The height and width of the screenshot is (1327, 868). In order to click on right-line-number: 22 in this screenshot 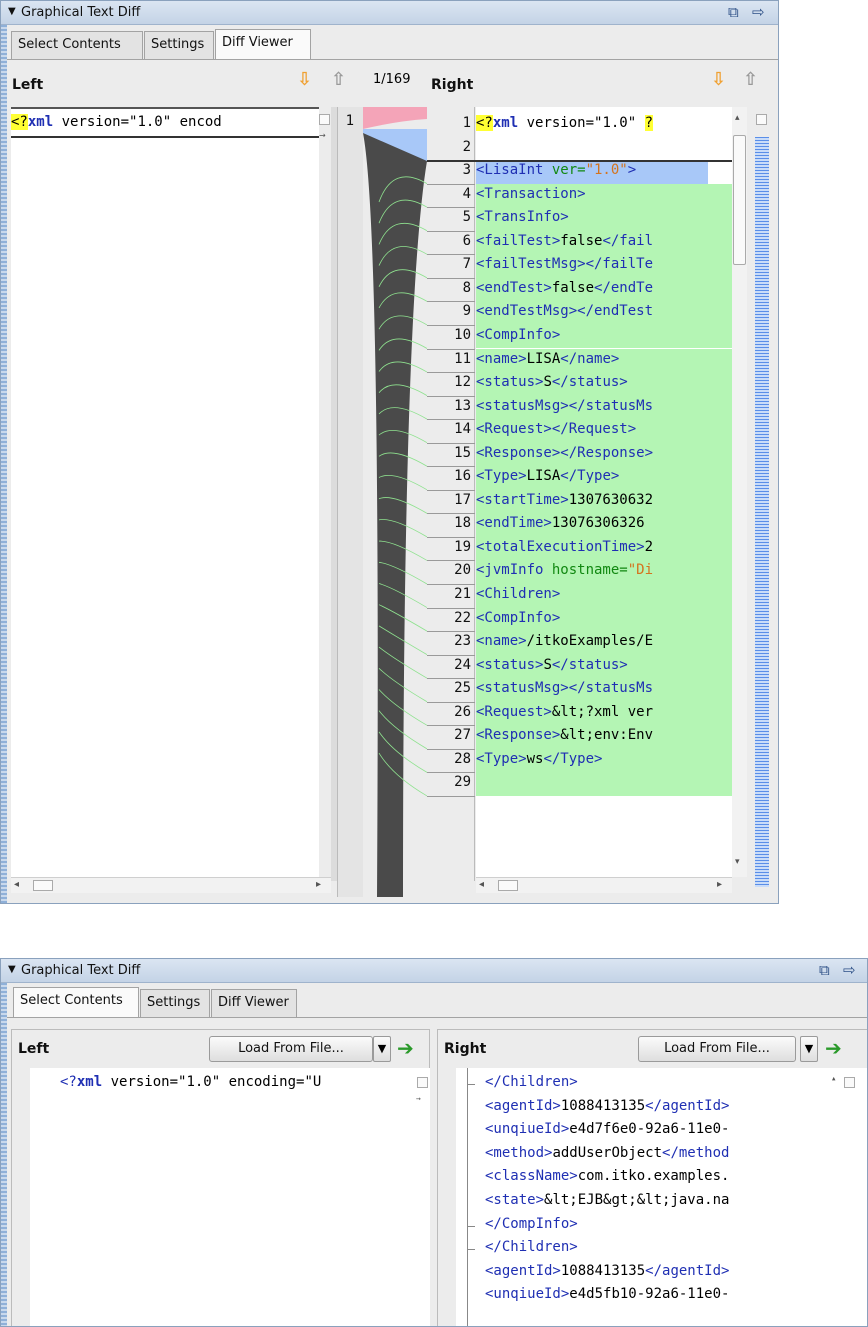, I will do `click(462, 617)`.